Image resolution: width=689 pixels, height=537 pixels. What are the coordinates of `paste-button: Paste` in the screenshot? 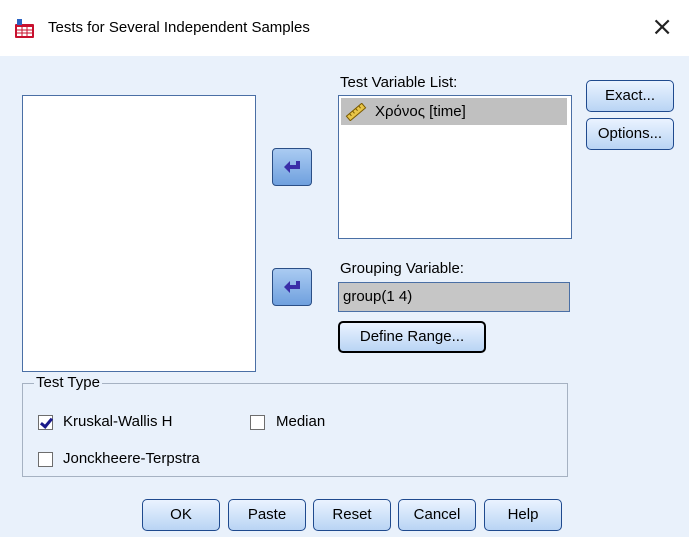 It's located at (267, 515).